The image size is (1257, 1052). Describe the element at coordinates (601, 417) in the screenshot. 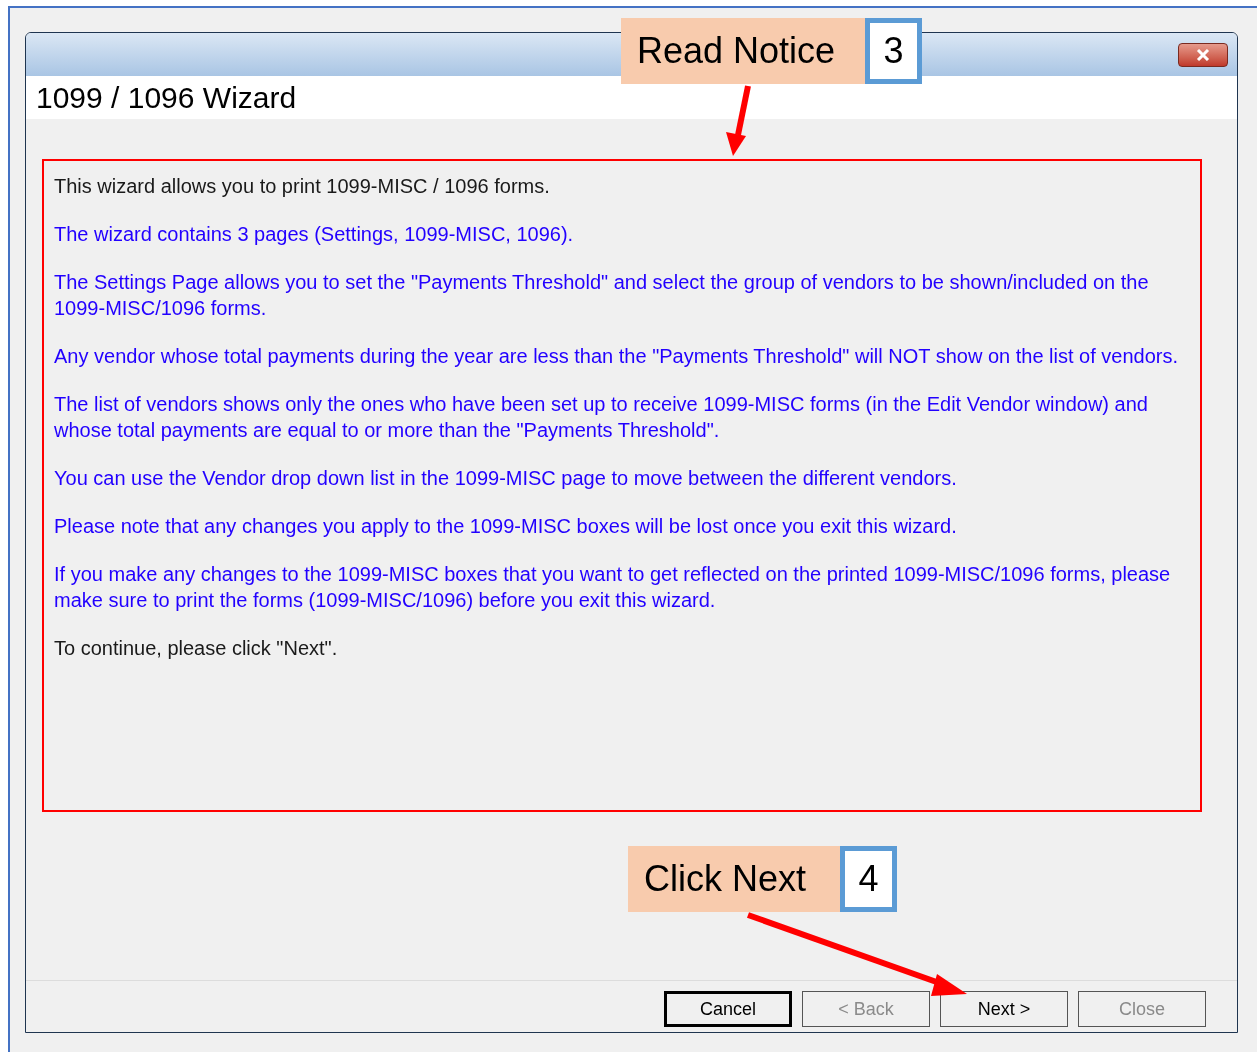

I see `notice-text: The list of vendors shows only the ones who have been set up to receive 1099-MISC forms (in the Edit Vendor window) and whose total payments are equal to or more than the "Payments Threshold".` at that location.